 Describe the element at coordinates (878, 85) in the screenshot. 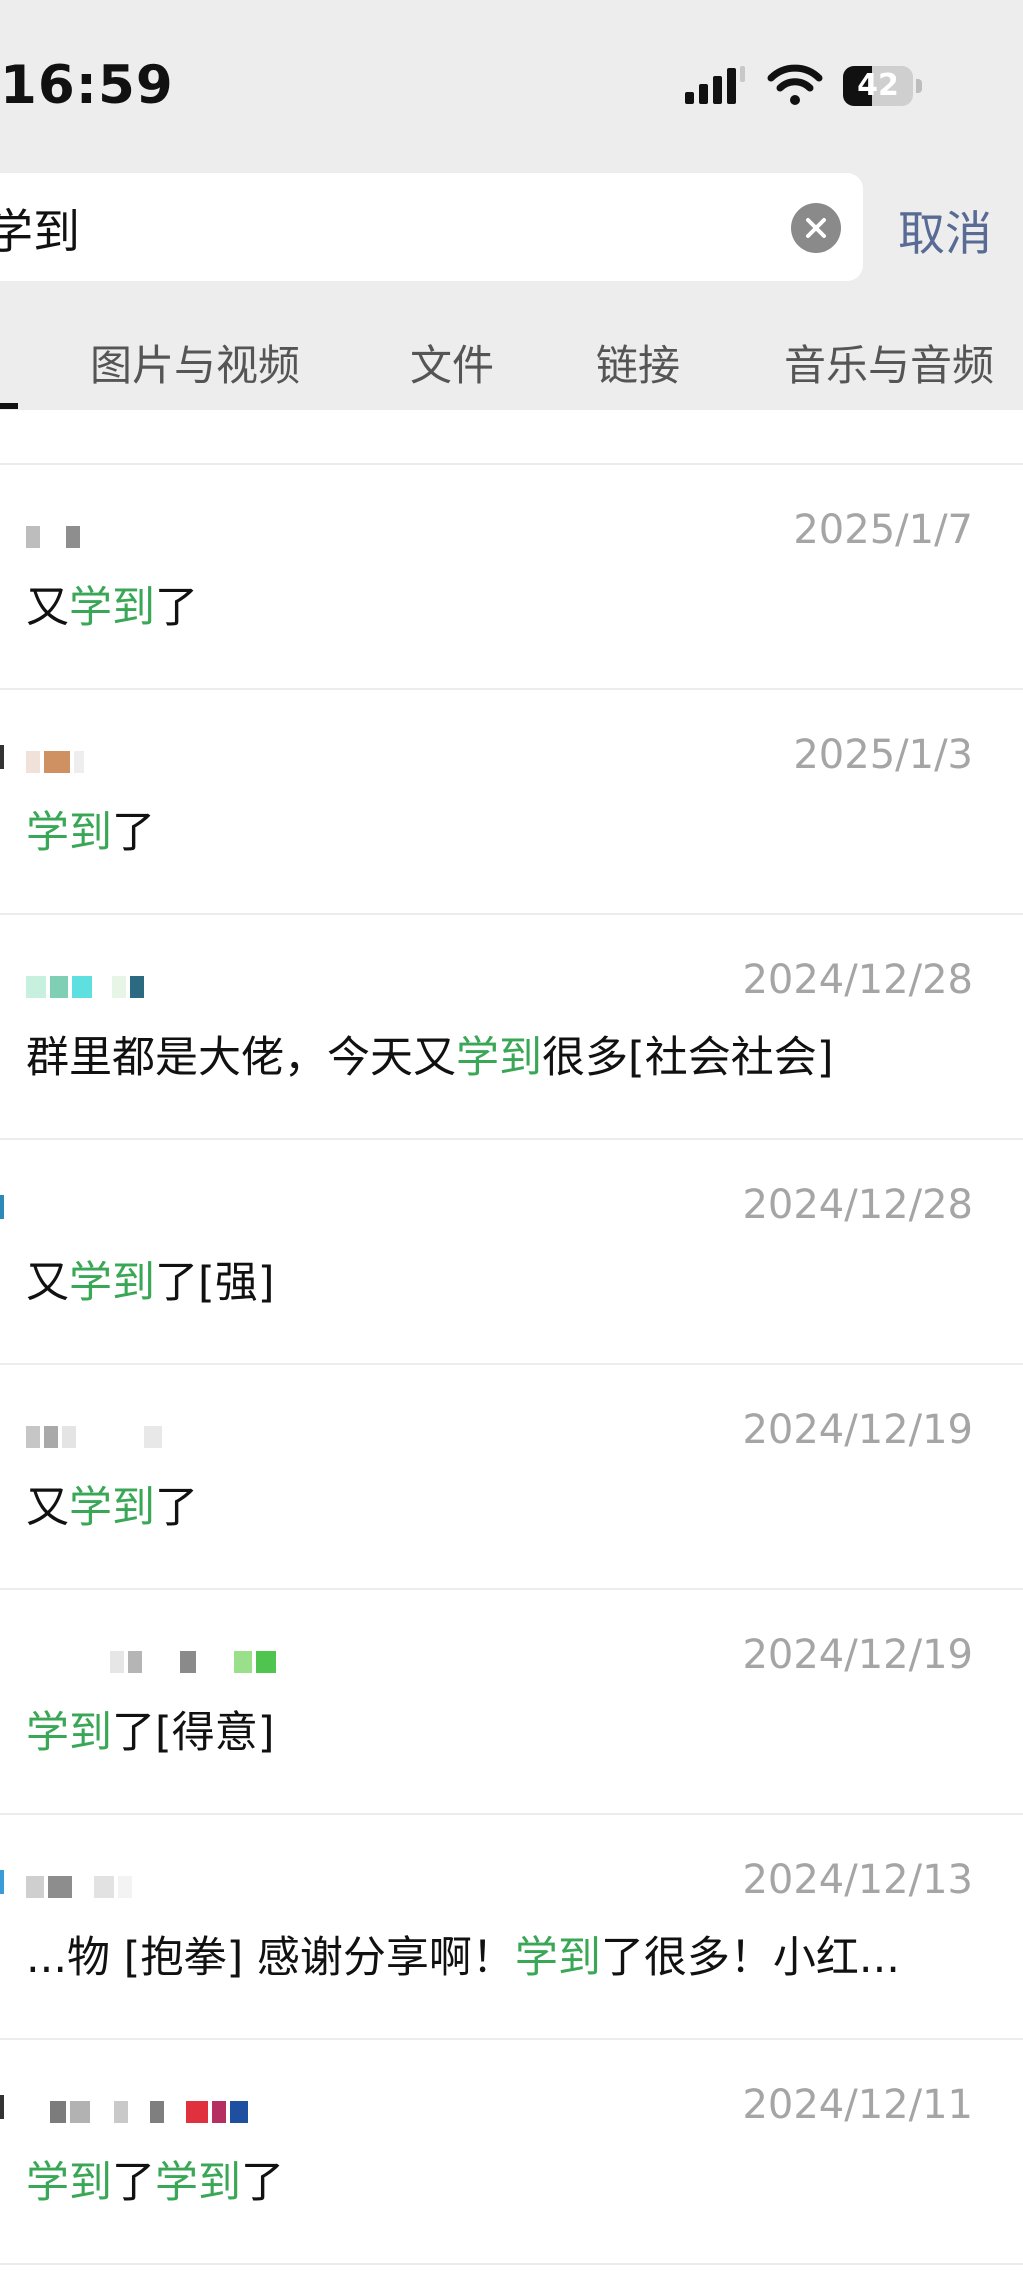

I see `battery-level: 42` at that location.